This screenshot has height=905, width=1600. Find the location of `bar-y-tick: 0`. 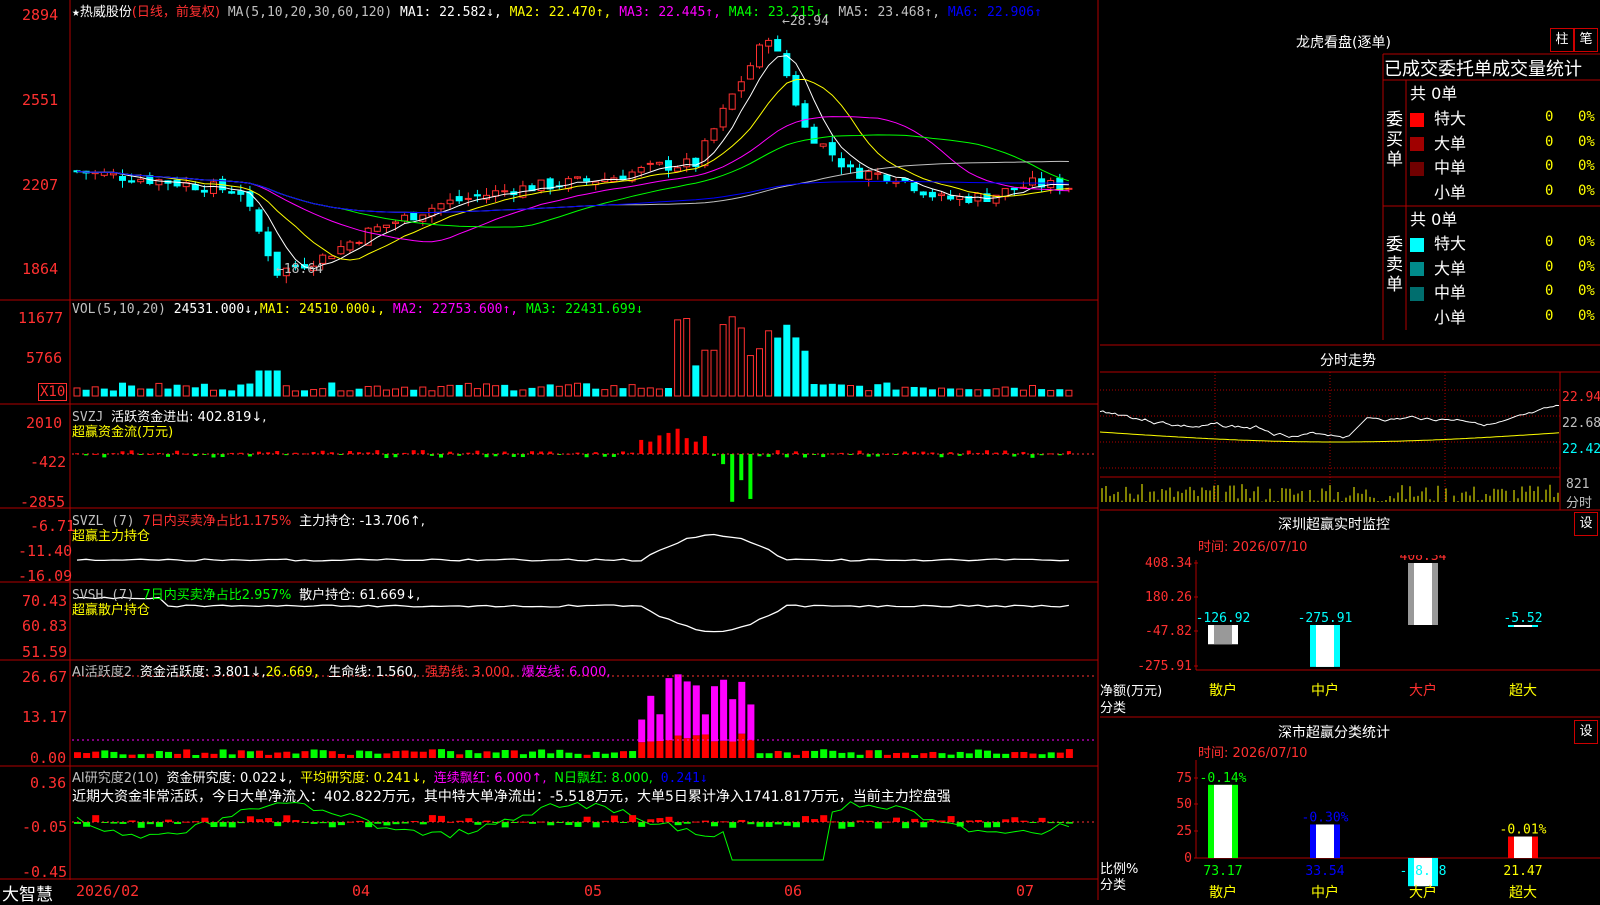

bar-y-tick: 0 is located at coordinates (1188, 858).